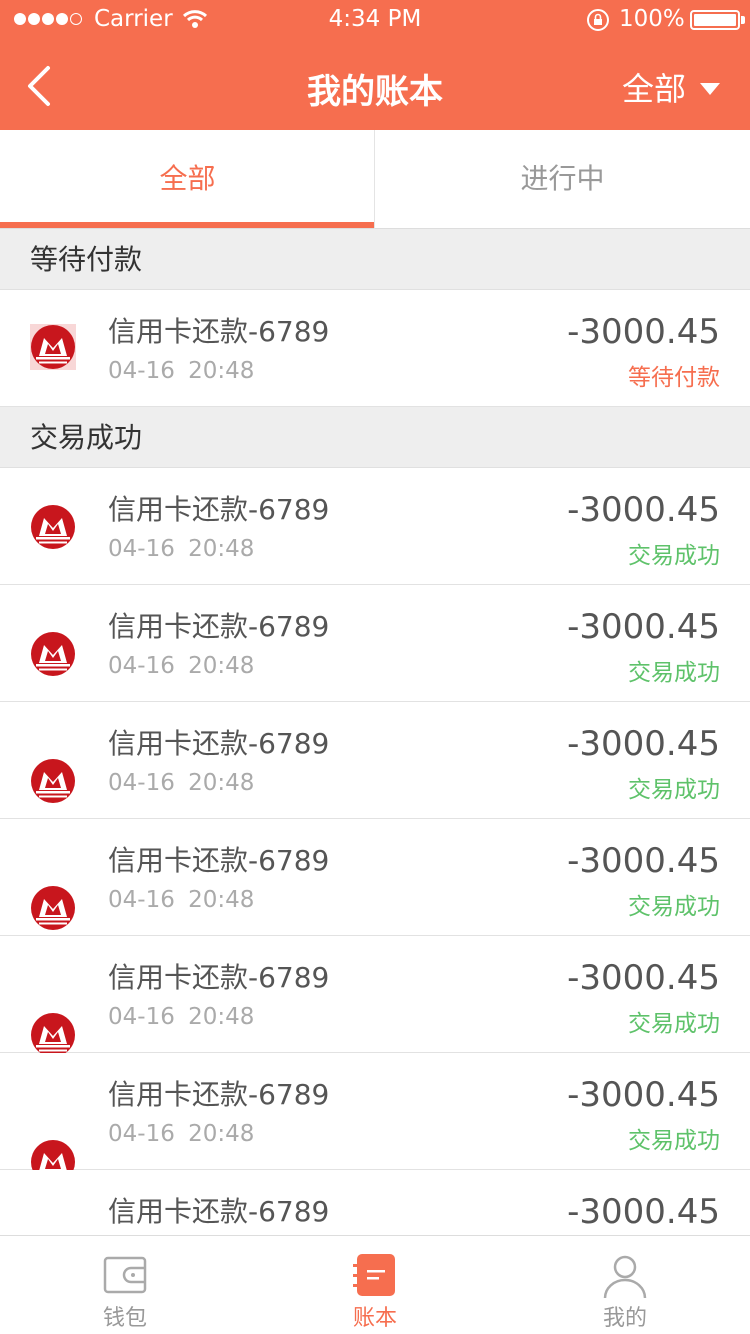 This screenshot has width=750, height=1334. What do you see at coordinates (625, 1276) in the screenshot?
I see `profile-icon` at bounding box center [625, 1276].